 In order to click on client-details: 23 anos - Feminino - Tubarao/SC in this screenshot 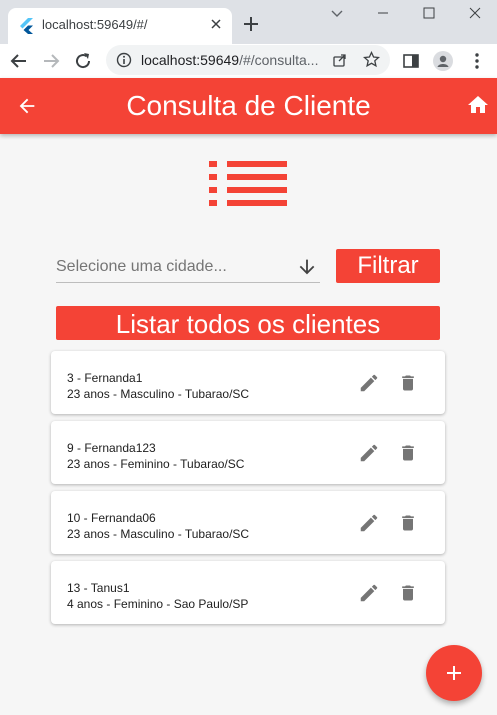, I will do `click(156, 464)`.